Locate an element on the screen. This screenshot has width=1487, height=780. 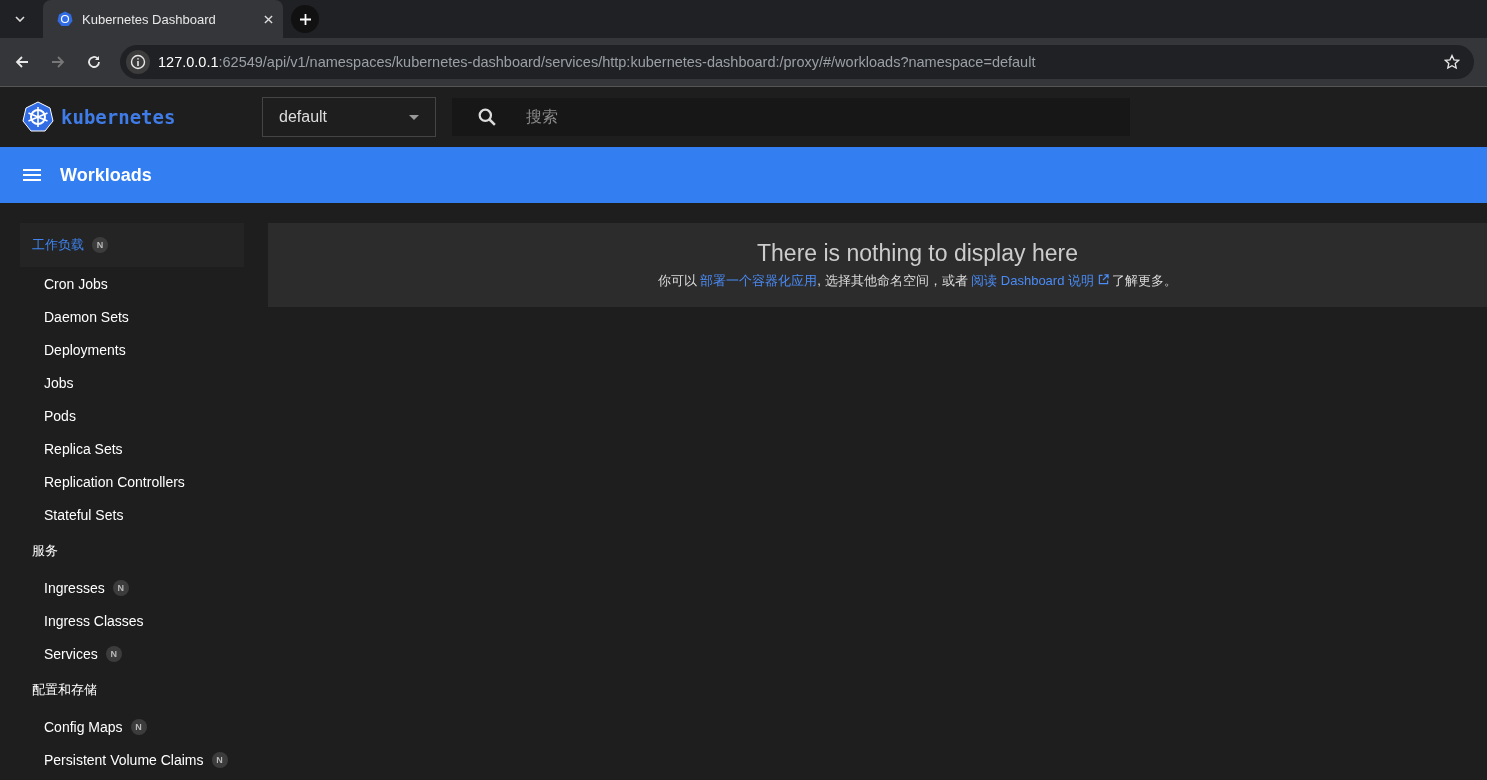
info-icon is located at coordinates (138, 62).